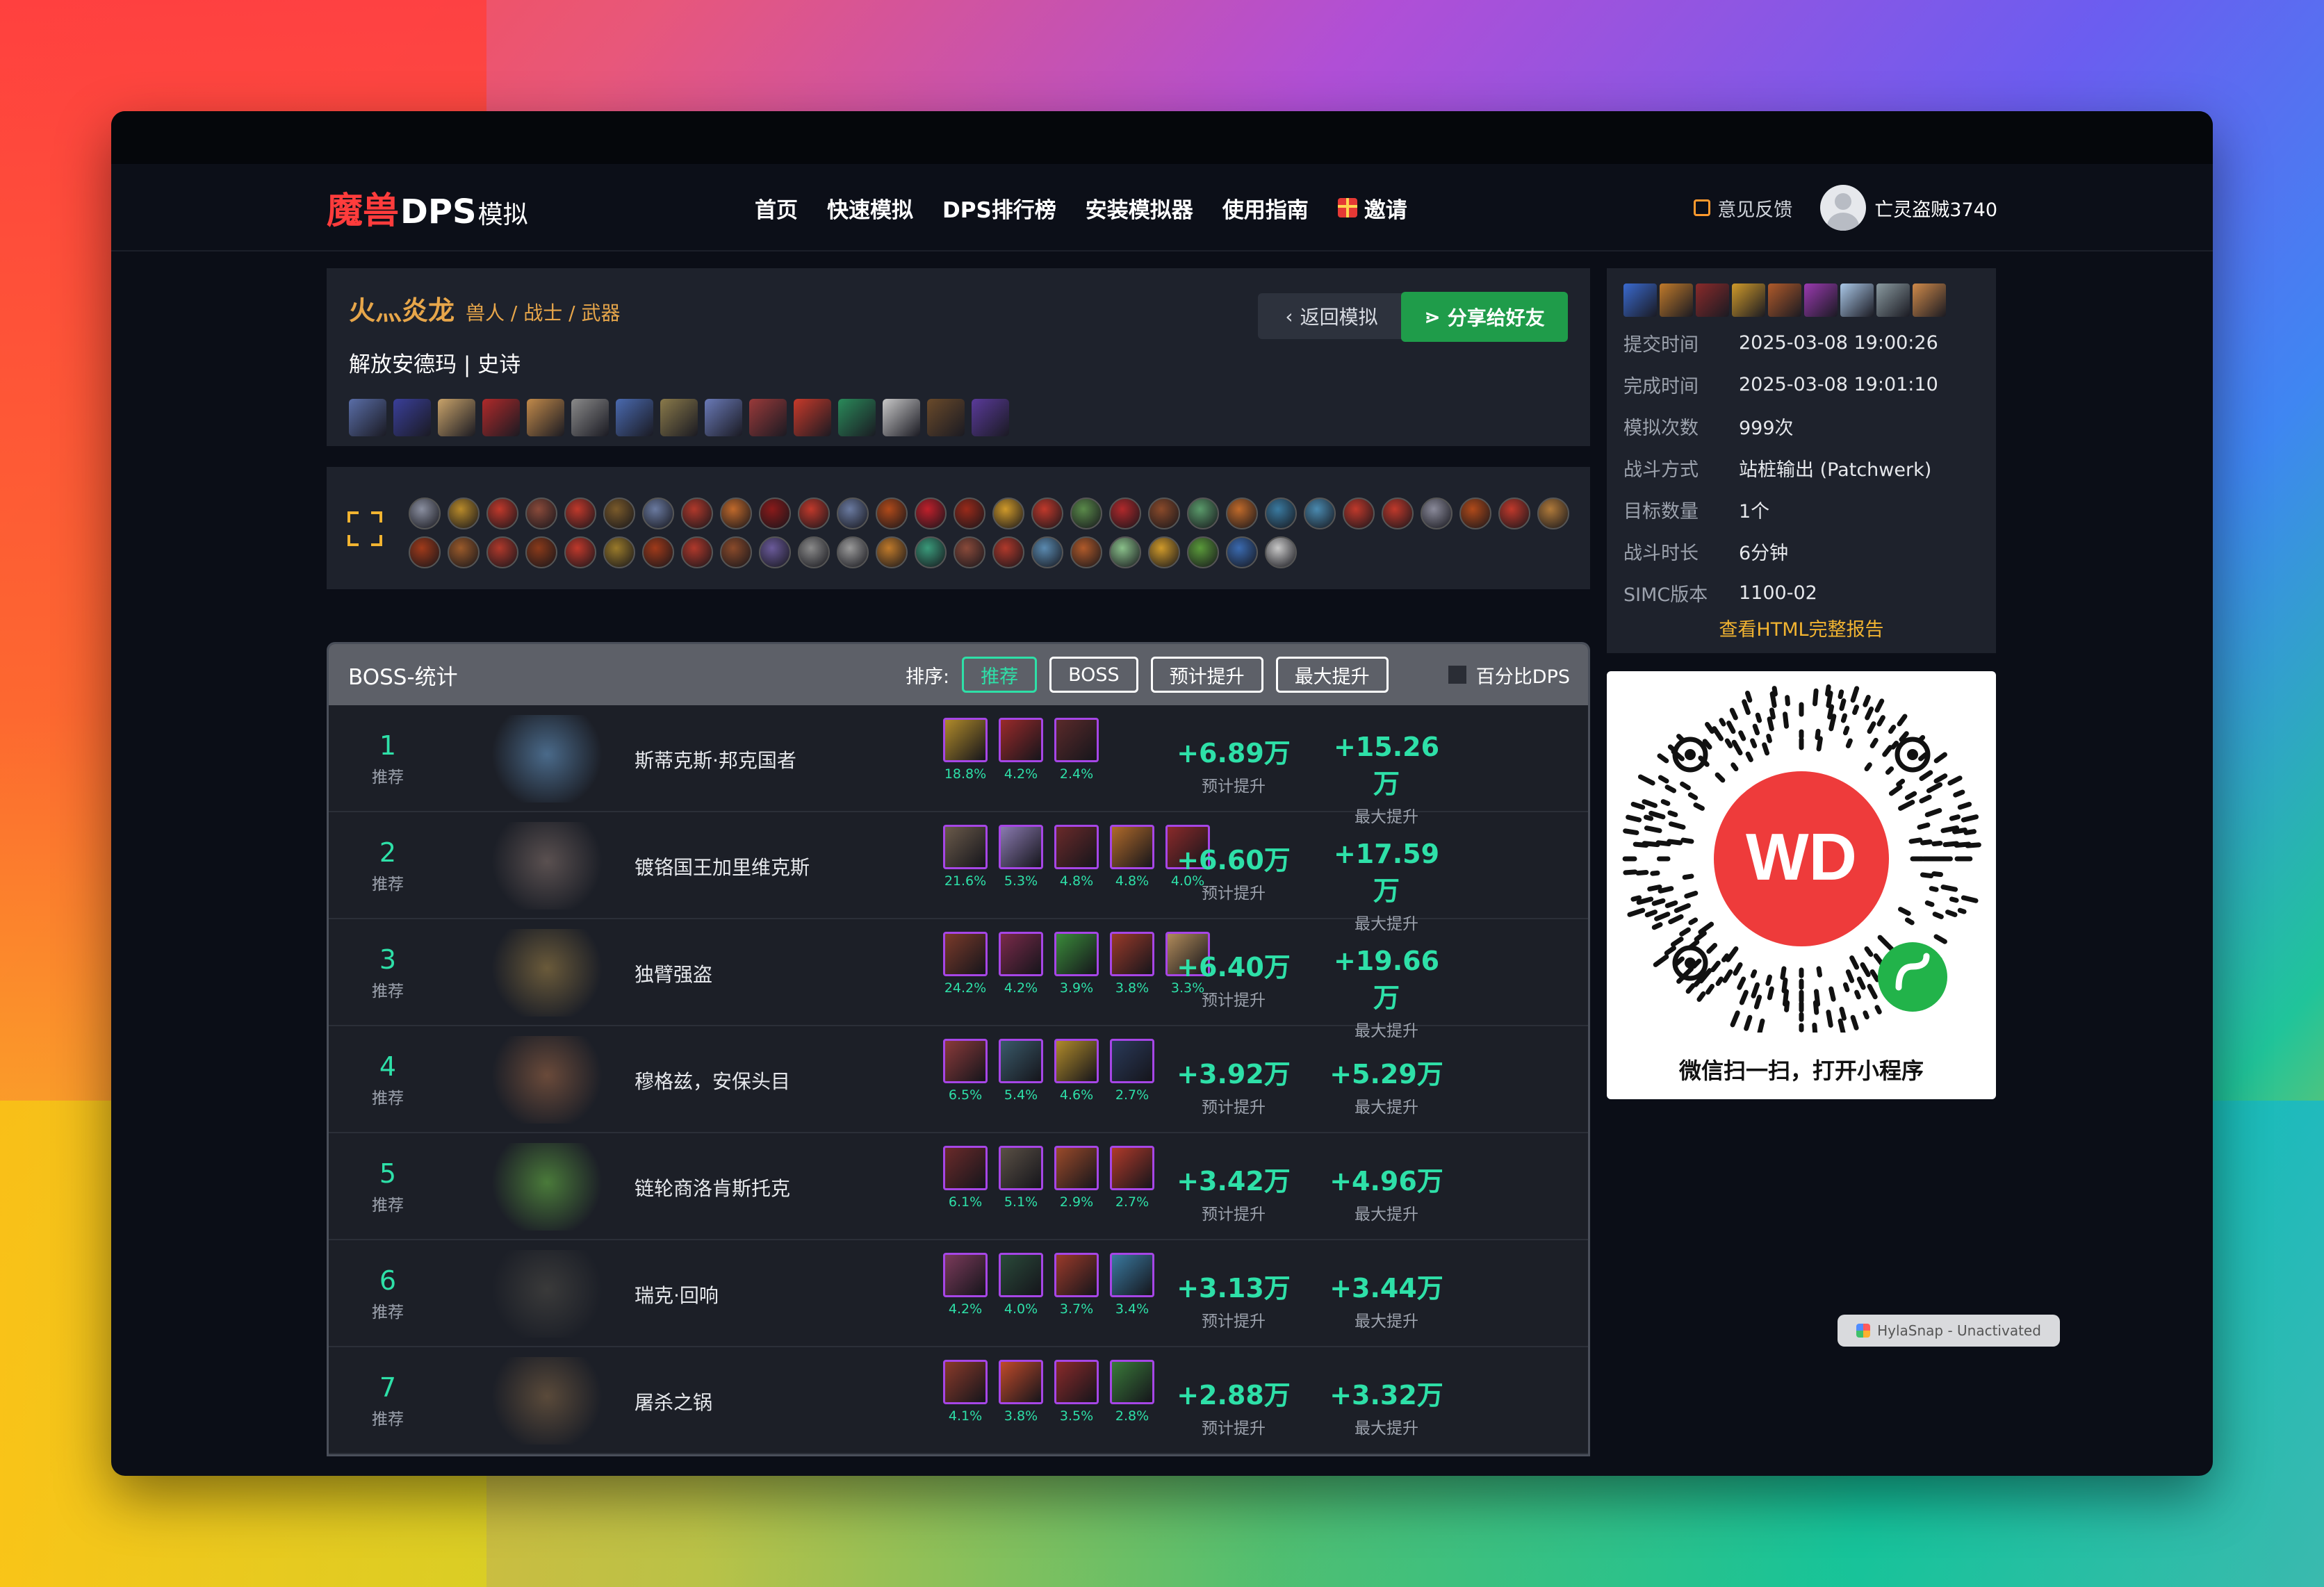  What do you see at coordinates (1076, 1178) in the screenshot?
I see `upgrade-item: 2.9%` at bounding box center [1076, 1178].